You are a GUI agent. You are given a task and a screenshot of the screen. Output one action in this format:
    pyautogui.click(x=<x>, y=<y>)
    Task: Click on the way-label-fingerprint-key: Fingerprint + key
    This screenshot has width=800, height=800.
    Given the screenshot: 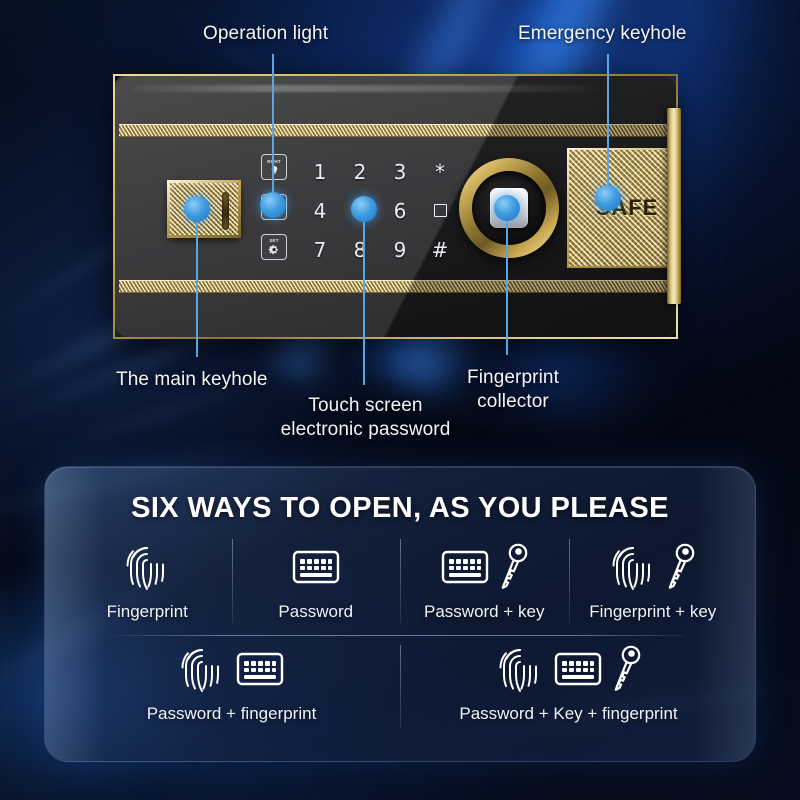 What is the action you would take?
    pyautogui.click(x=653, y=611)
    